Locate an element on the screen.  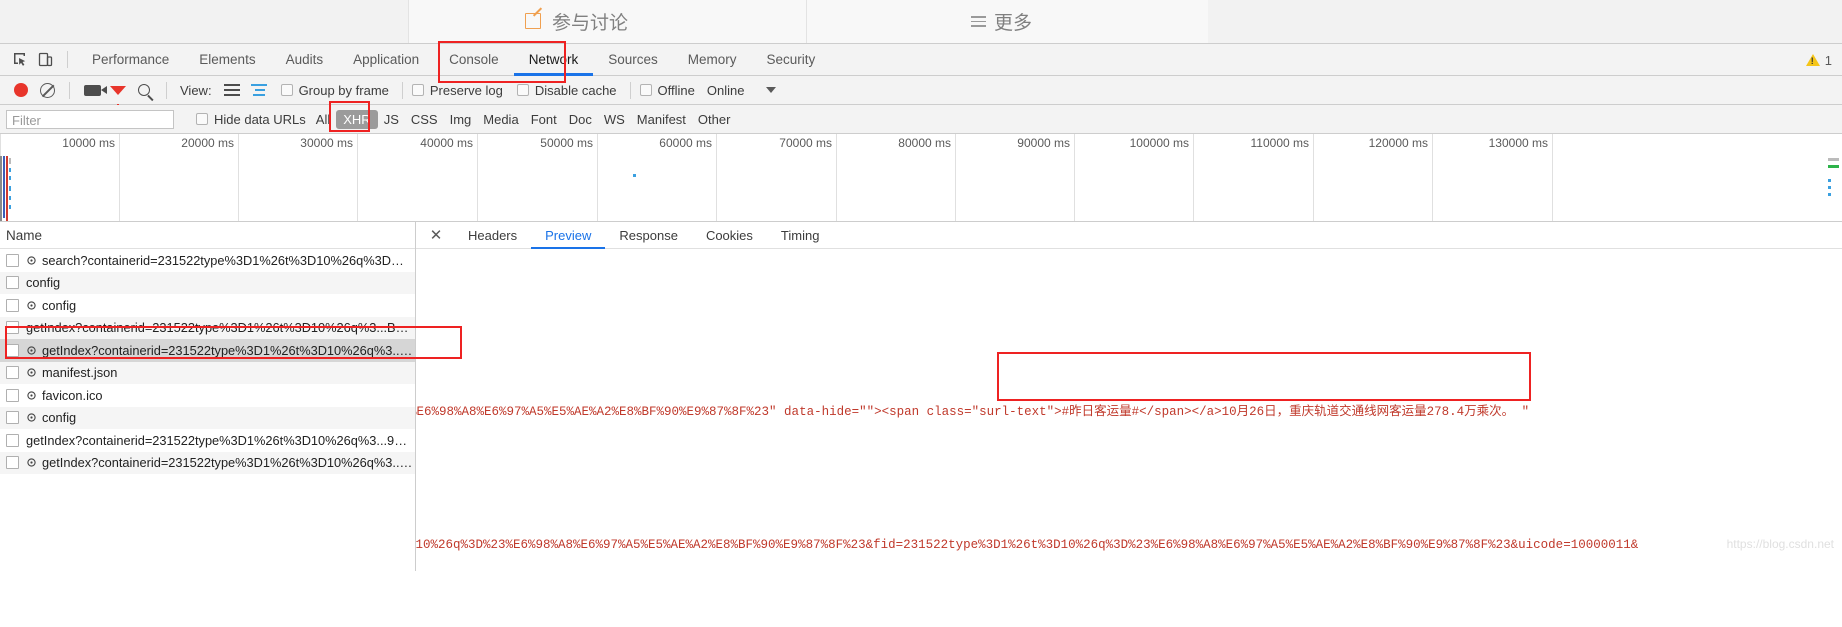
tab-sources: Sources is located at coordinates (633, 60).